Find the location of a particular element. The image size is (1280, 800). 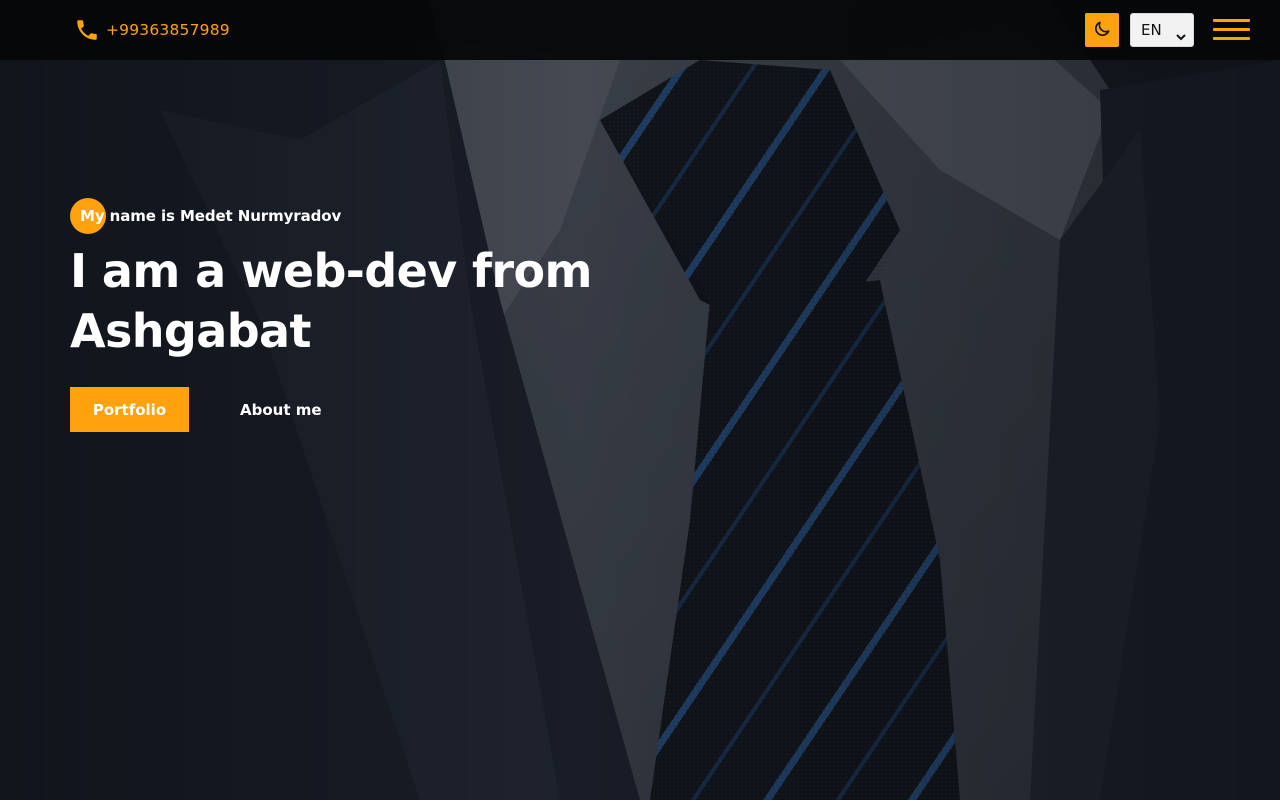

portfolio-button: Portfolio is located at coordinates (129, 409).